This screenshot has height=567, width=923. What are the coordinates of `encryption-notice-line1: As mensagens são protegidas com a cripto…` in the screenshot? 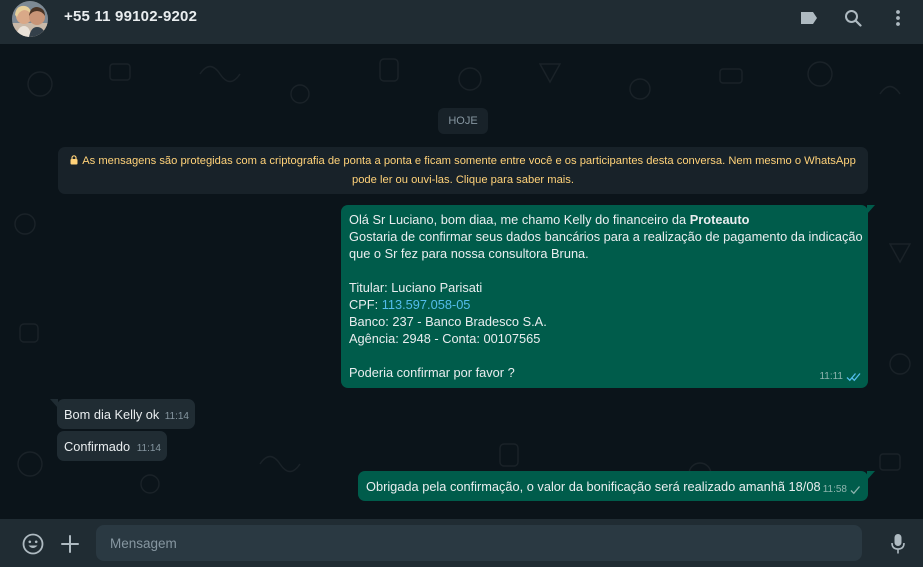 It's located at (469, 161).